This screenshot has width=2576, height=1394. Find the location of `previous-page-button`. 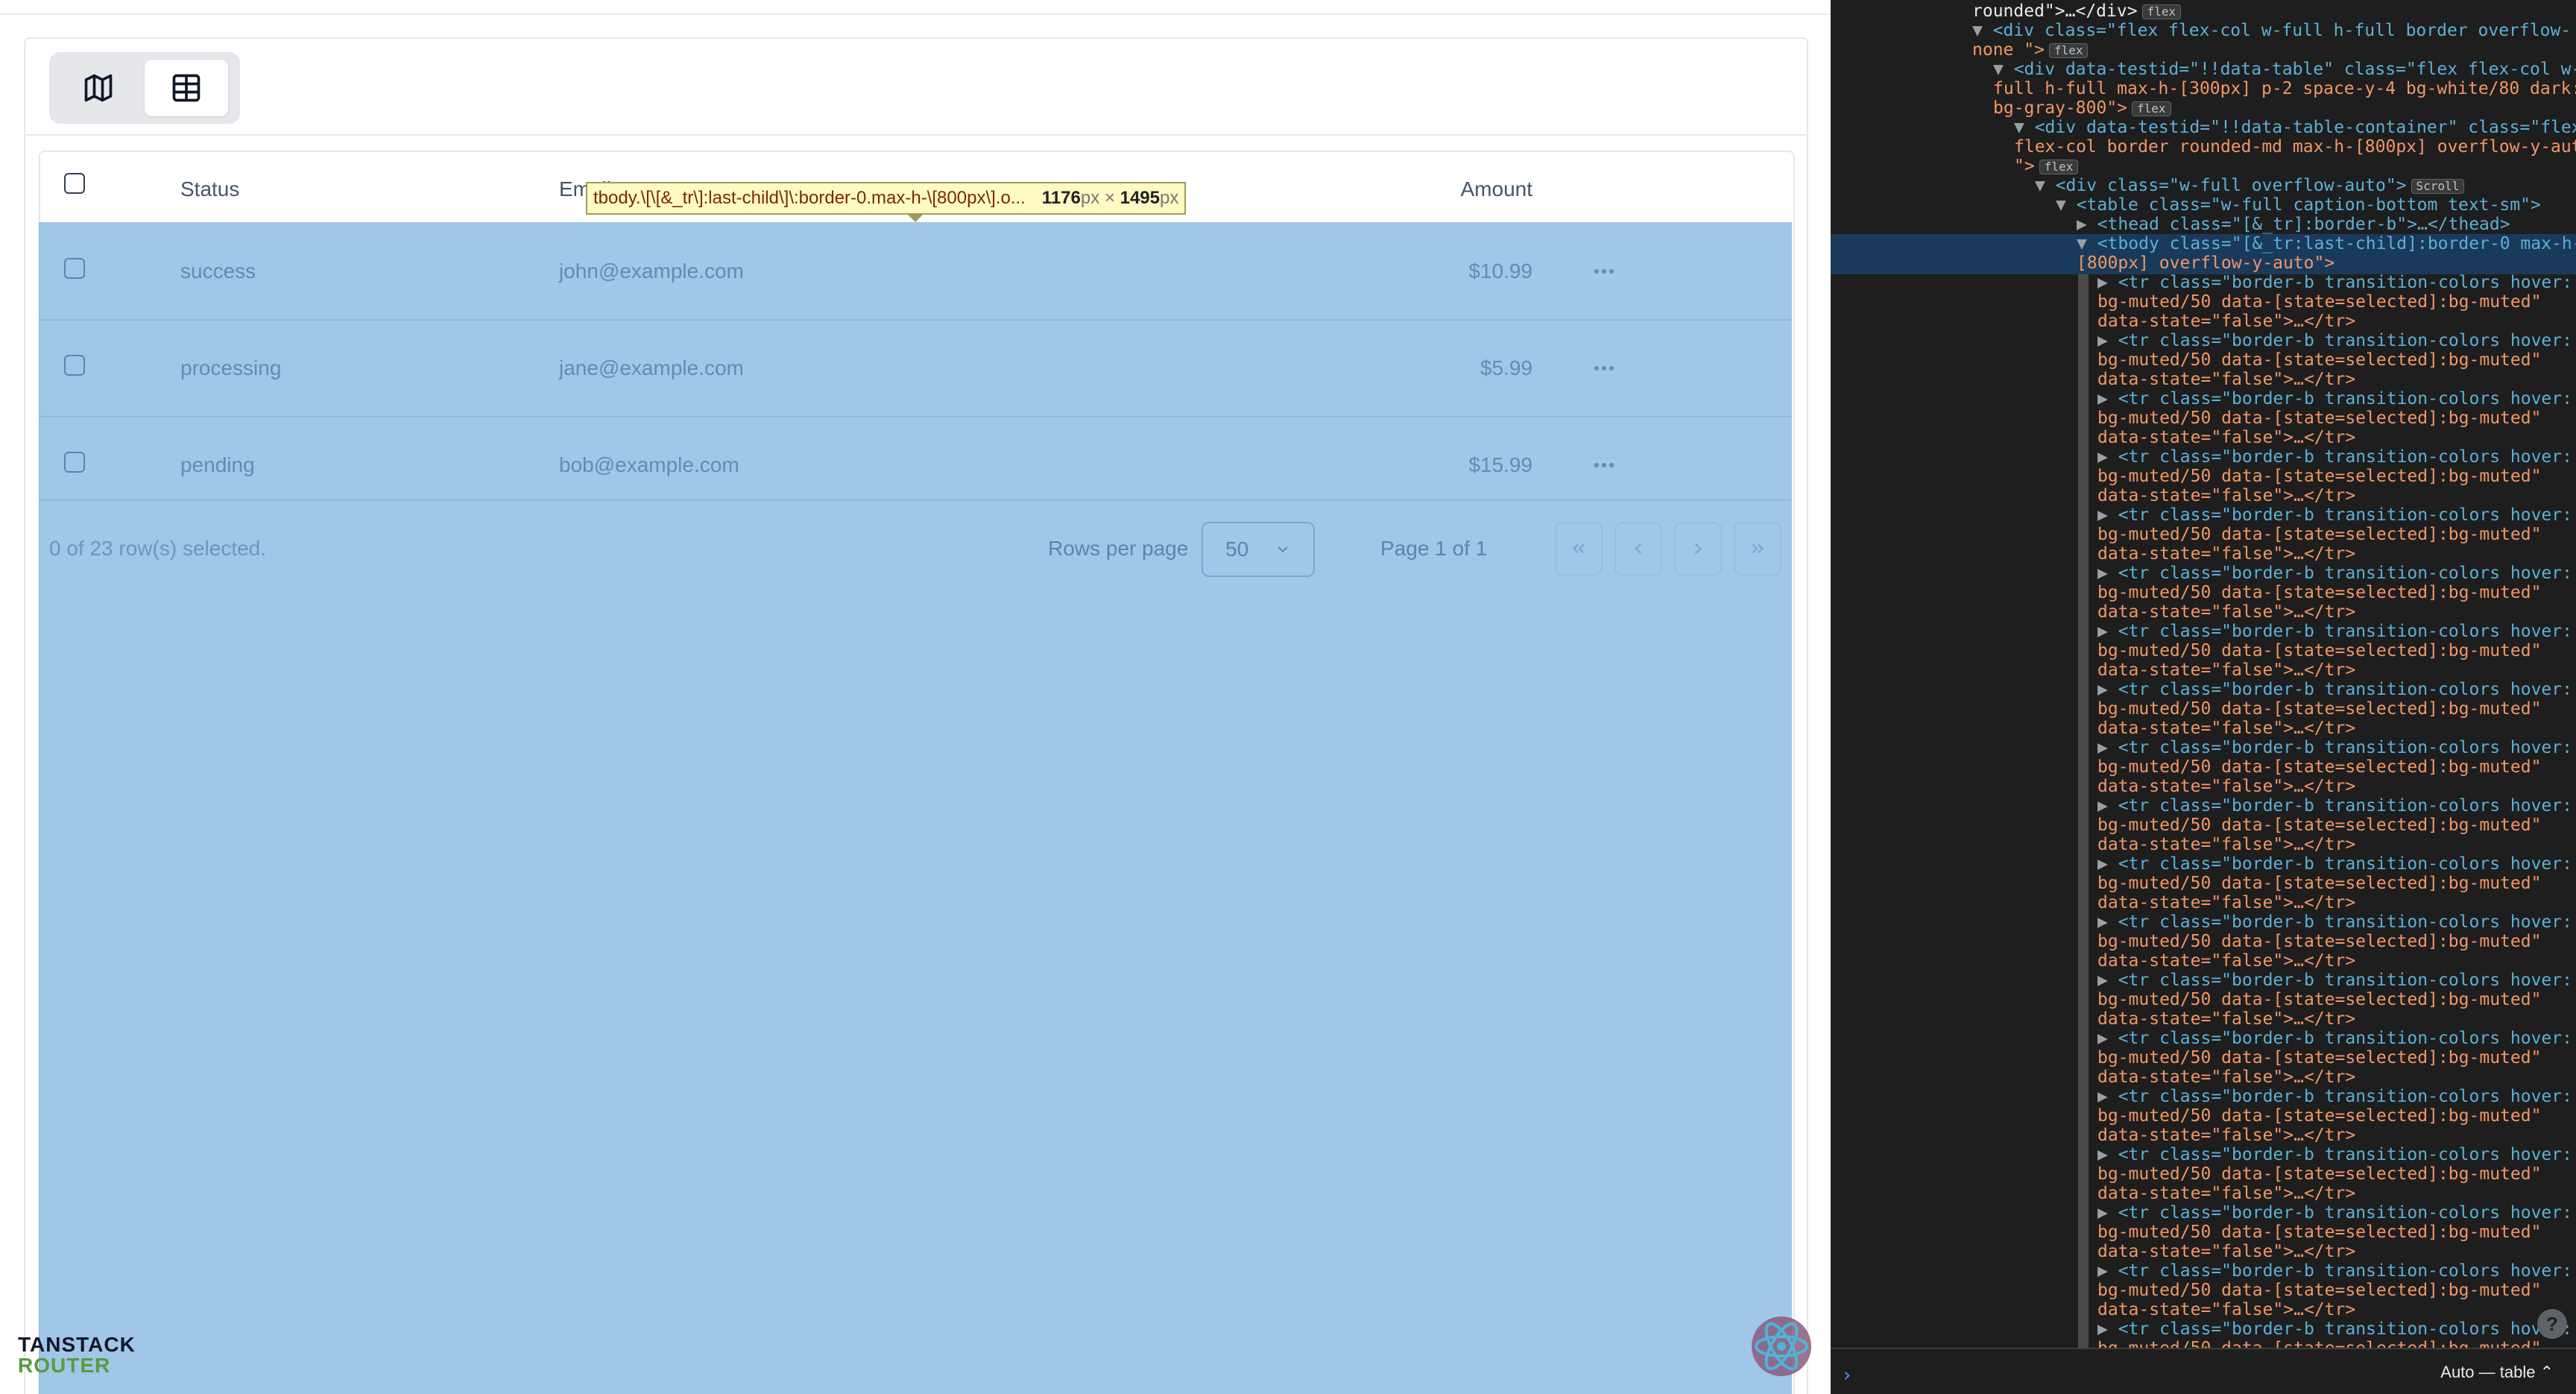

previous-page-button is located at coordinates (1638, 549).